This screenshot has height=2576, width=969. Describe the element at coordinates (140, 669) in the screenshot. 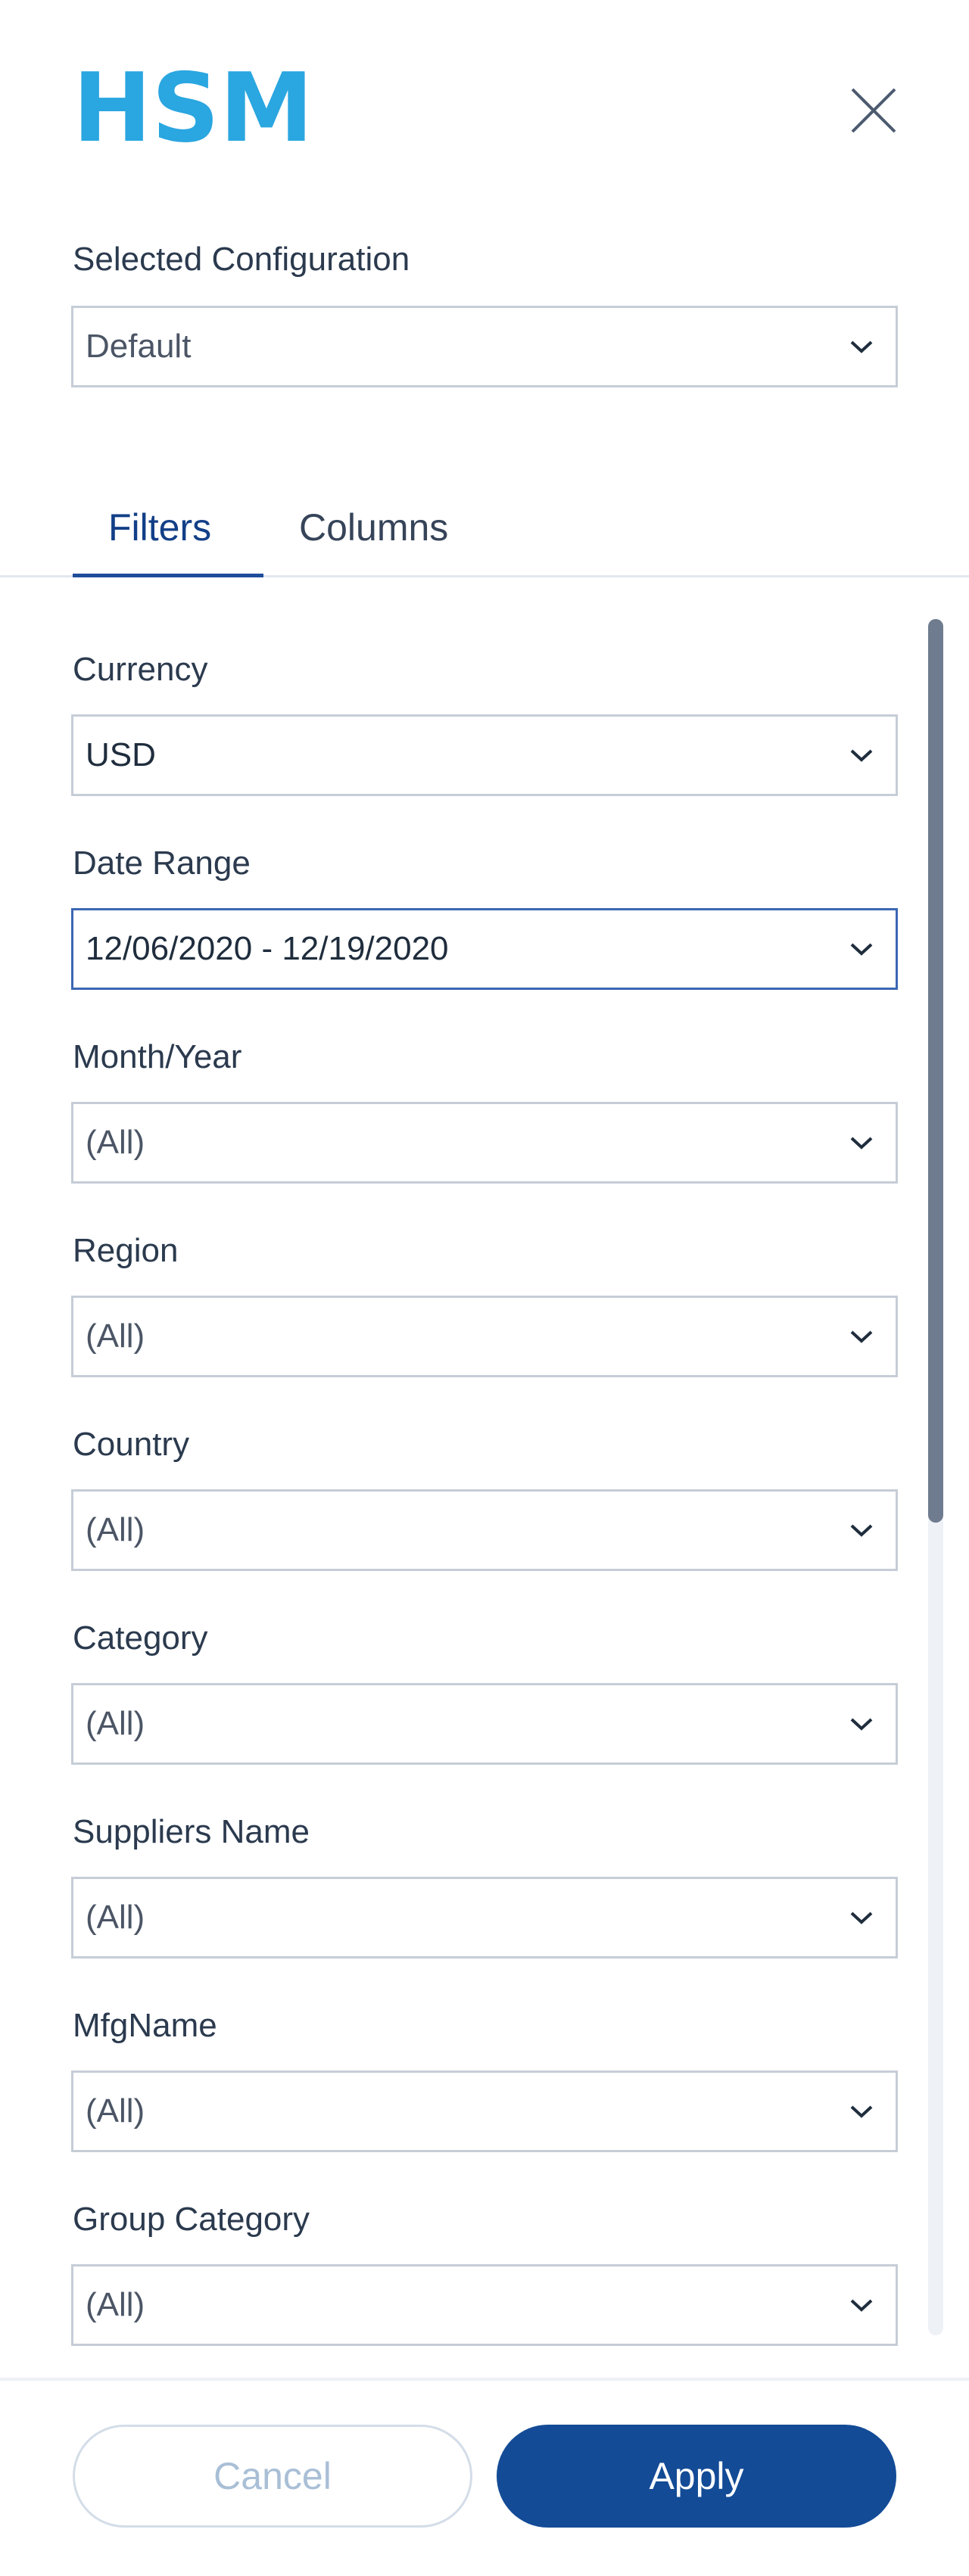

I see `currency-label: Currency` at that location.